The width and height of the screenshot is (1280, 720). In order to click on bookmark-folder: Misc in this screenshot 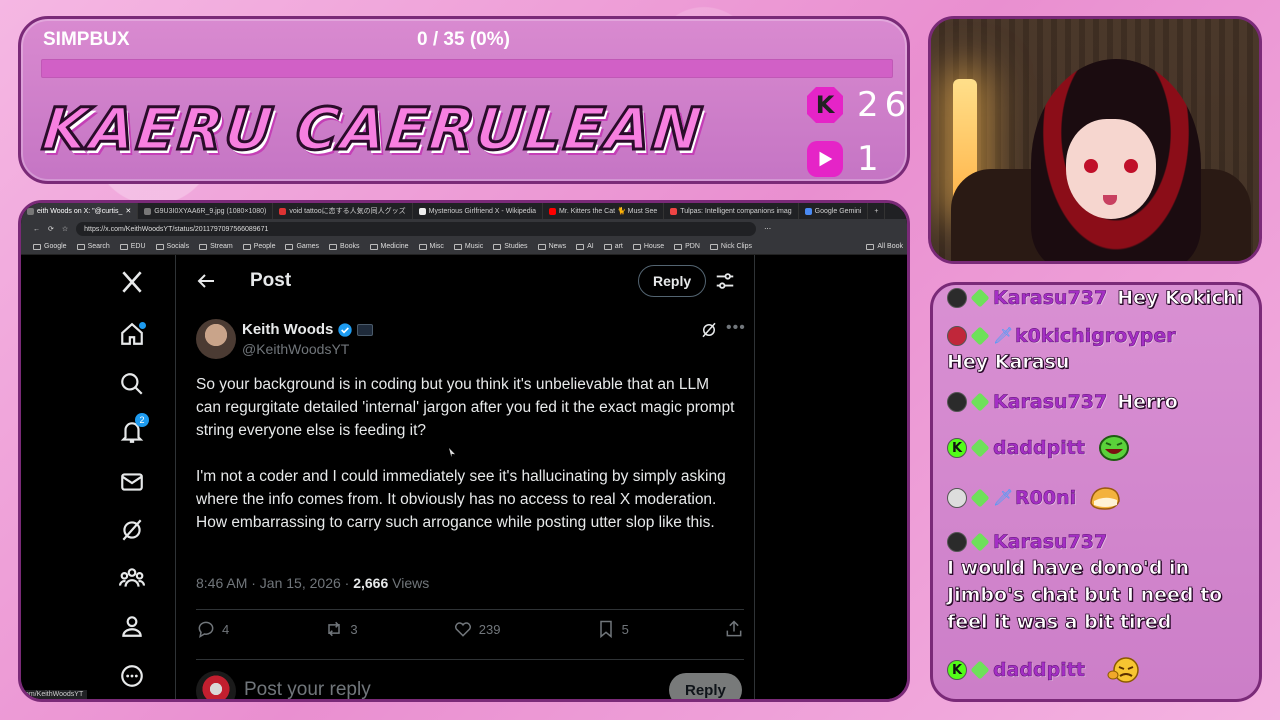, I will do `click(431, 246)`.